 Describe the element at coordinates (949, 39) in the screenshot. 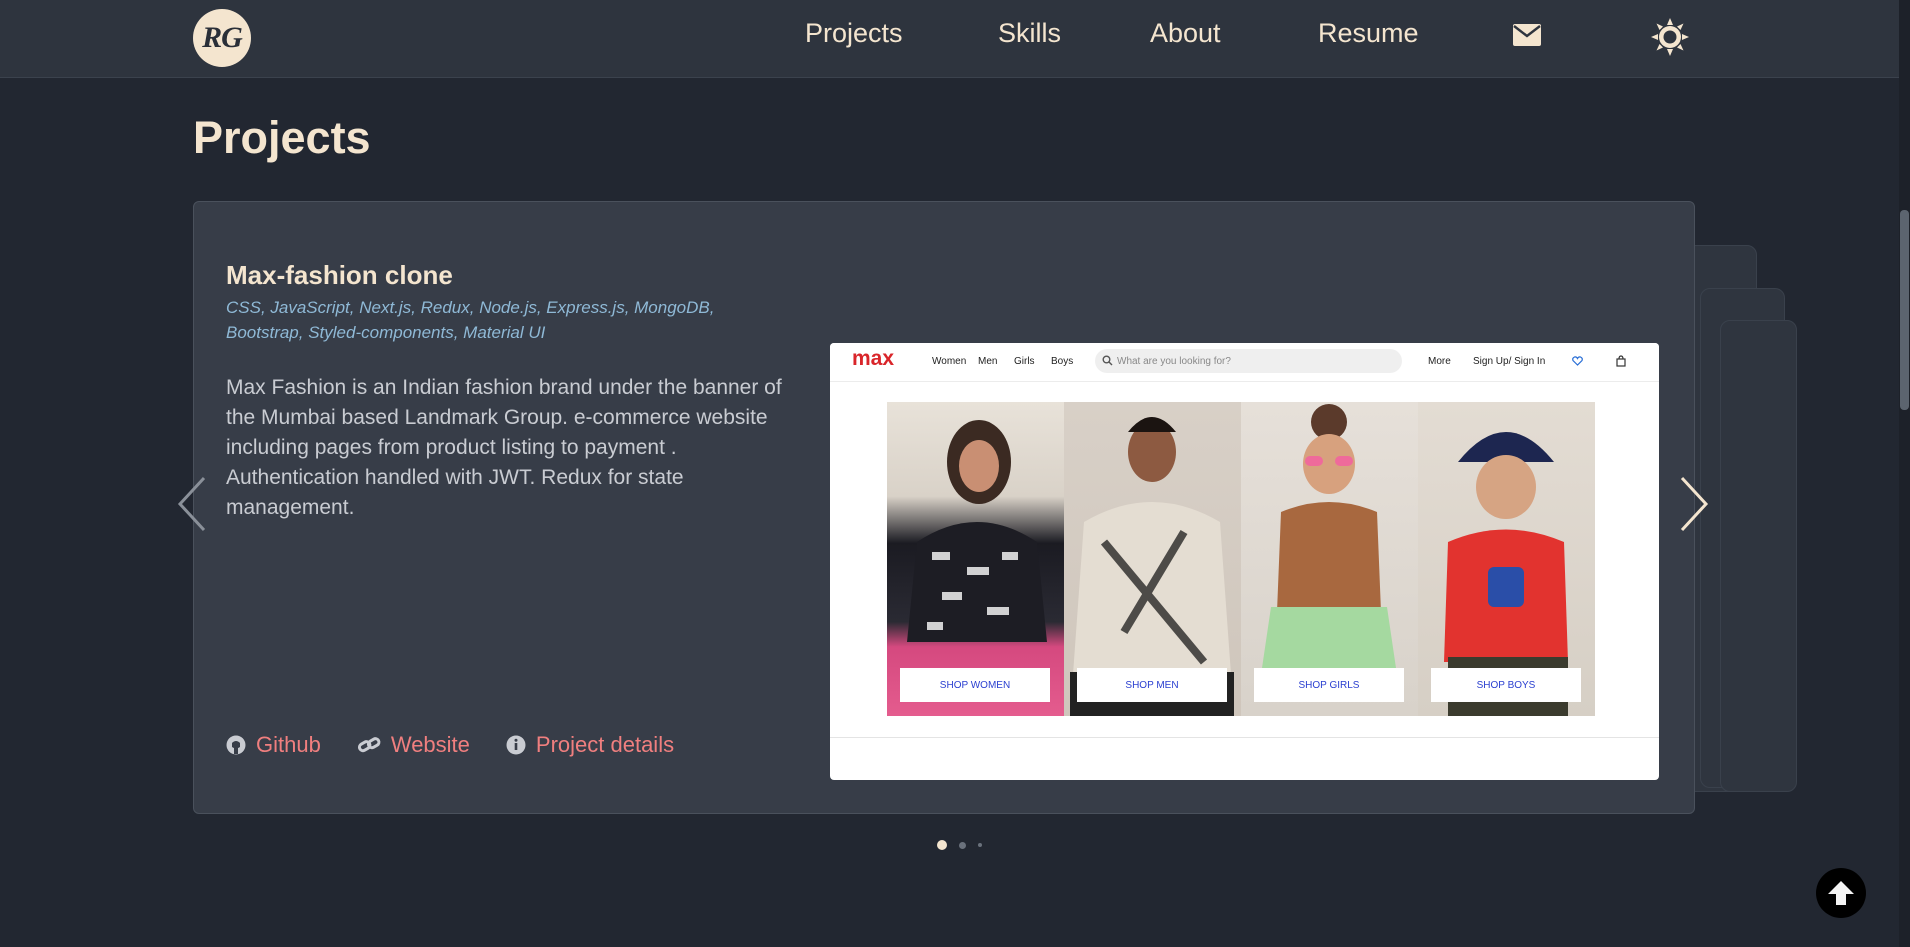

I see `top-navbar: RG Projects Skills About Resume` at that location.